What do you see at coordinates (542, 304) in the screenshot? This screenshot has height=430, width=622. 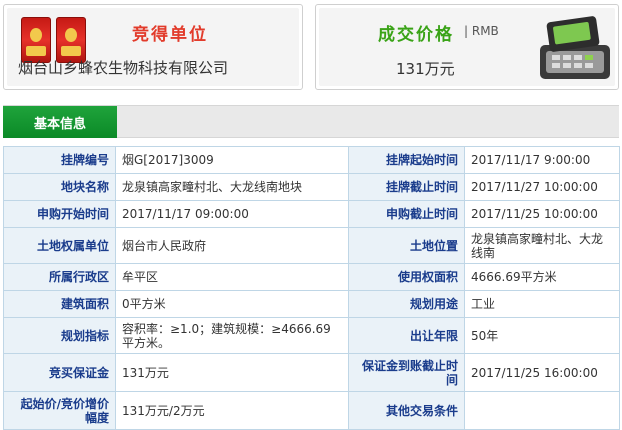 I see `field-value: 工业` at bounding box center [542, 304].